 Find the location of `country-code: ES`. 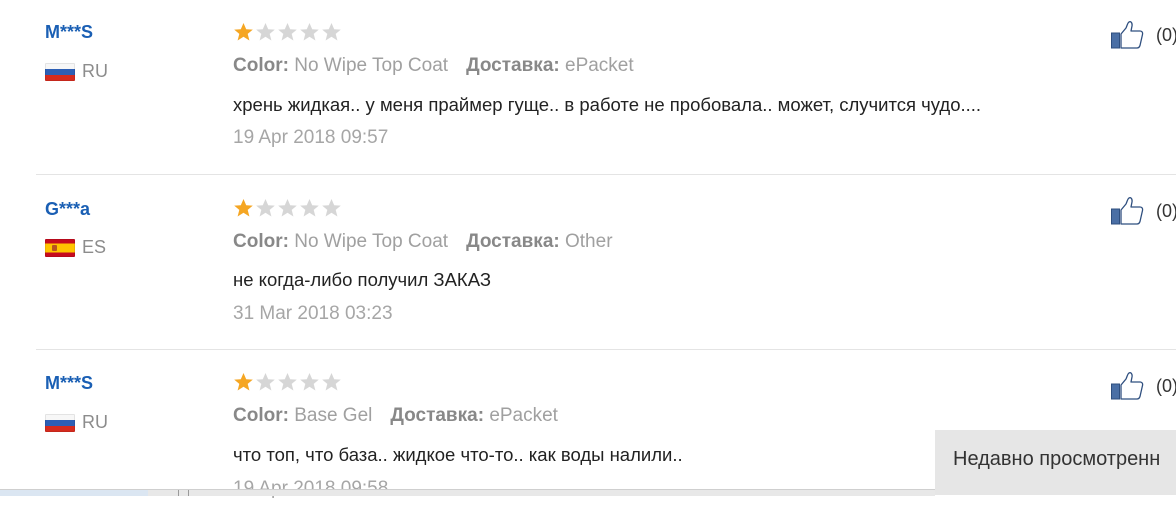

country-code: ES is located at coordinates (94, 247).